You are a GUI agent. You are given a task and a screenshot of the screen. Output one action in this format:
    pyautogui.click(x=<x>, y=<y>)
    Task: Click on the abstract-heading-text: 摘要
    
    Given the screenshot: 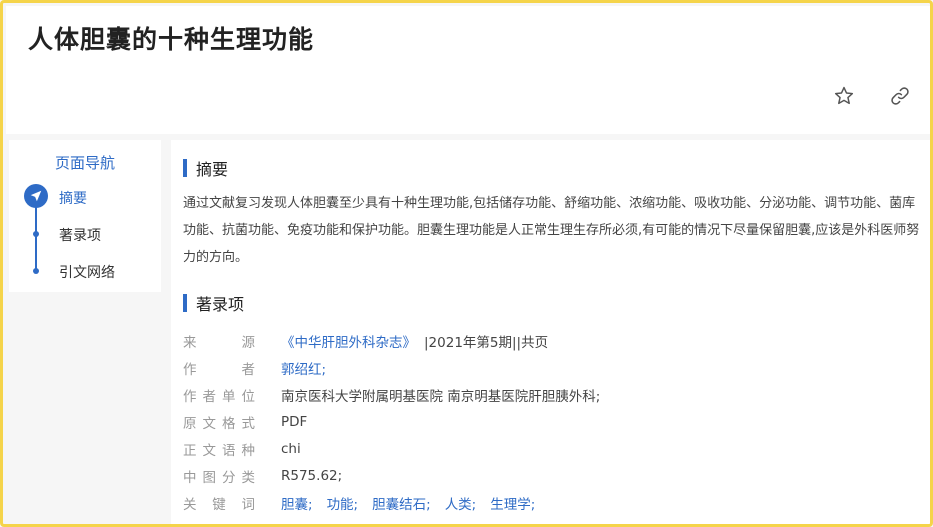 What is the action you would take?
    pyautogui.click(x=212, y=169)
    